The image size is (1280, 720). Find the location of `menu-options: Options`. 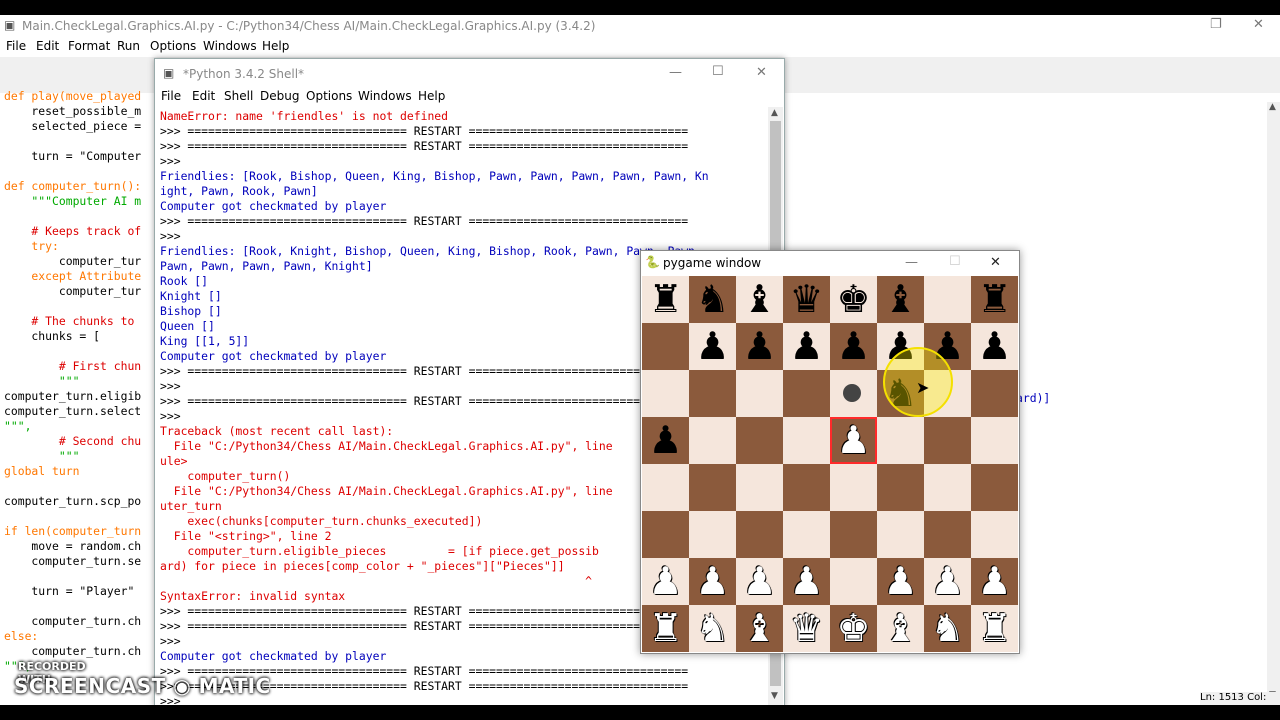

menu-options: Options is located at coordinates (173, 46).